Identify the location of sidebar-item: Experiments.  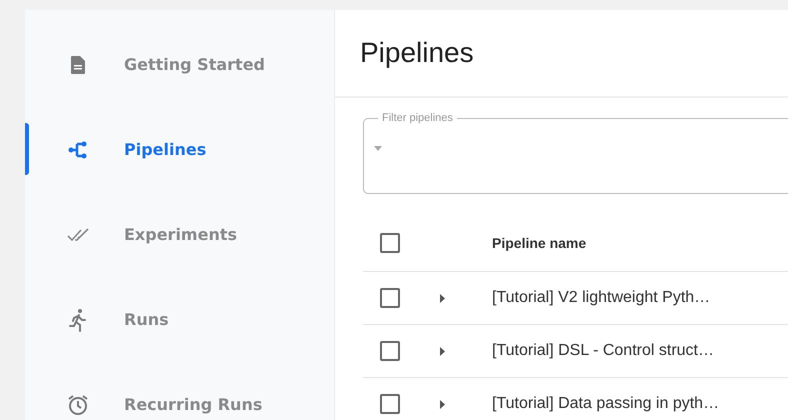
(179, 234).